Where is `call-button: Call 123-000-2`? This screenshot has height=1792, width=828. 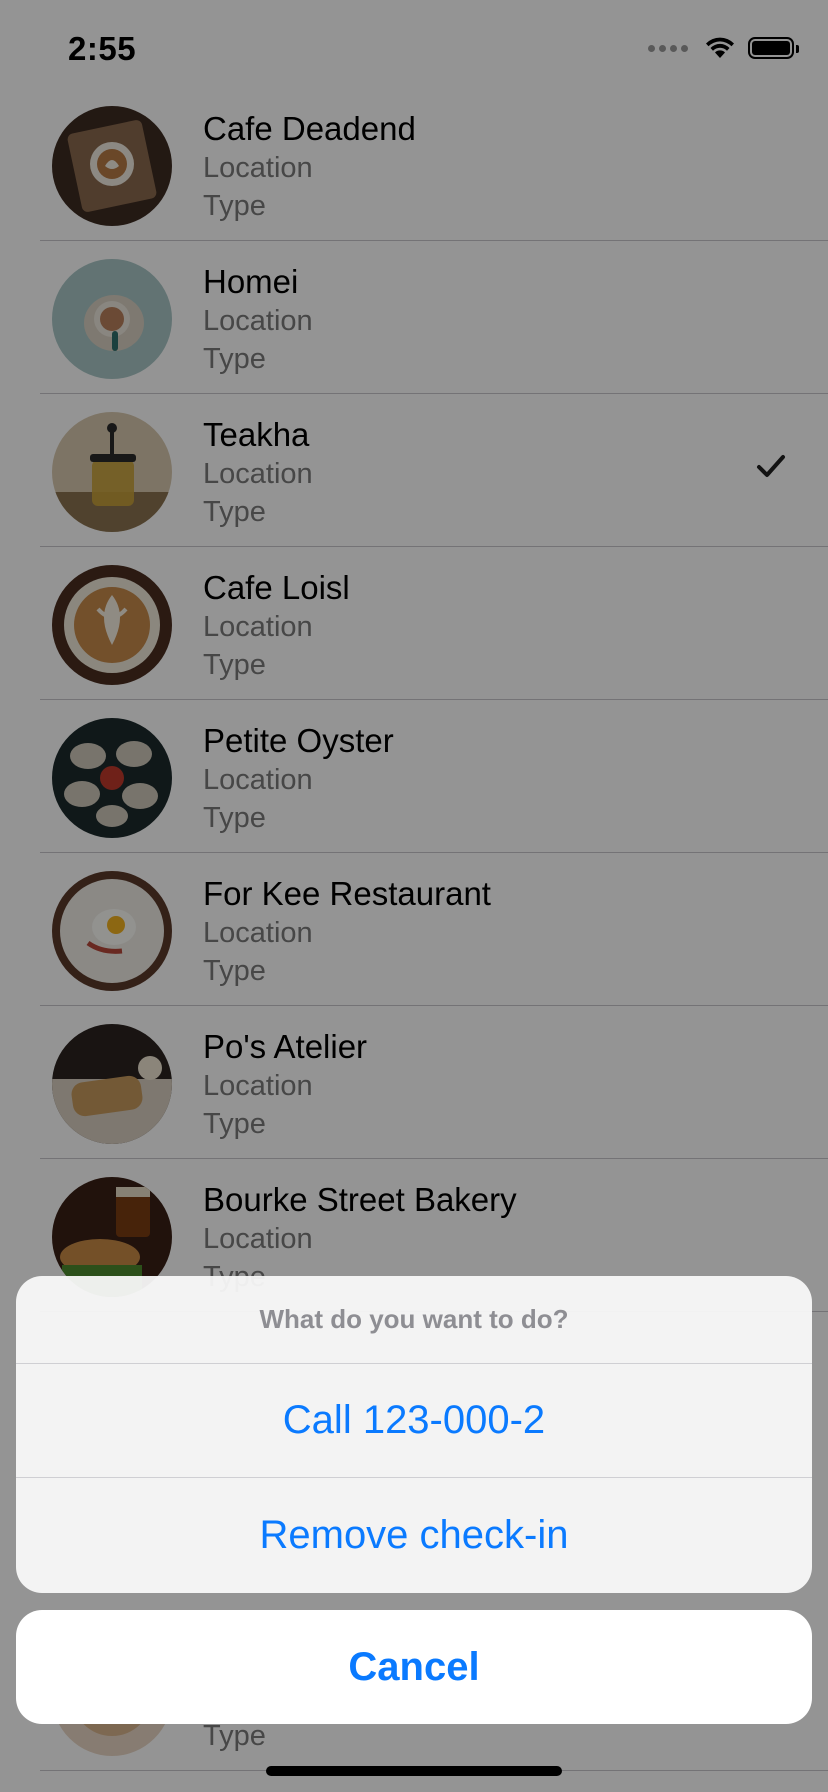 call-button: Call 123-000-2 is located at coordinates (414, 1421).